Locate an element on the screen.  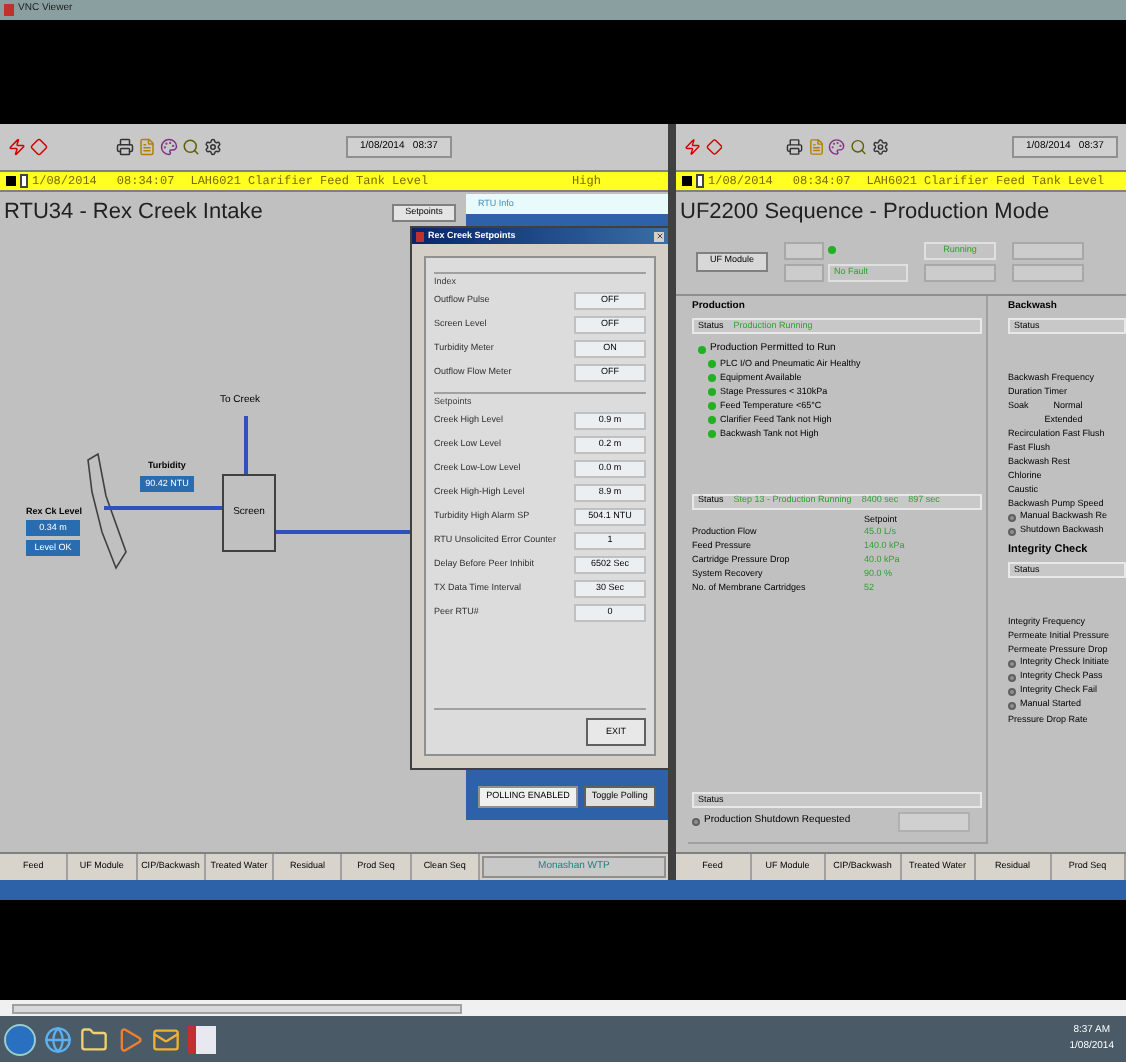
scrollbar-thumb is located at coordinates (237, 1008).